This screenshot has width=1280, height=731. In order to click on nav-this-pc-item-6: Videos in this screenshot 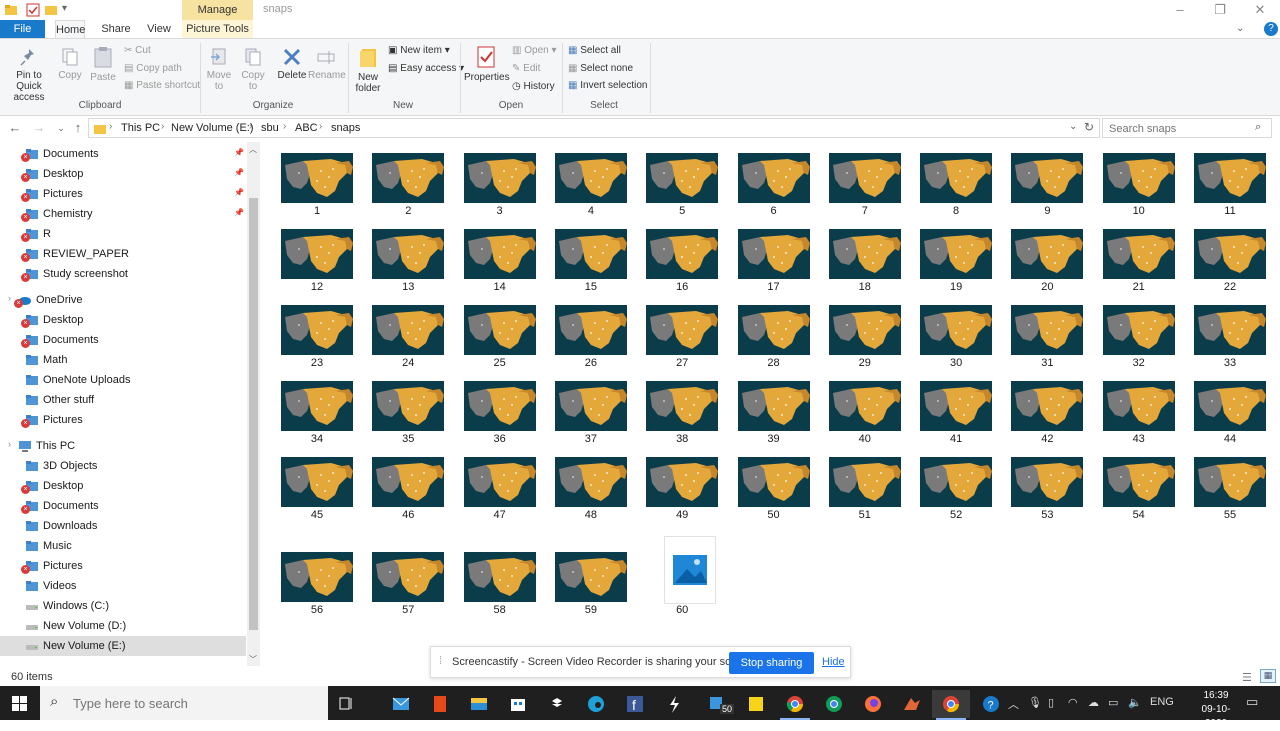, I will do `click(123, 586)`.